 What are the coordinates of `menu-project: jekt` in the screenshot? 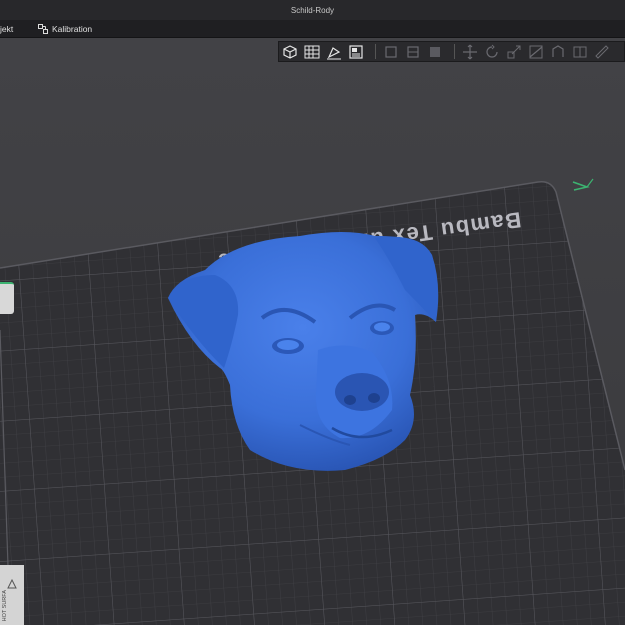 It's located at (6, 29).